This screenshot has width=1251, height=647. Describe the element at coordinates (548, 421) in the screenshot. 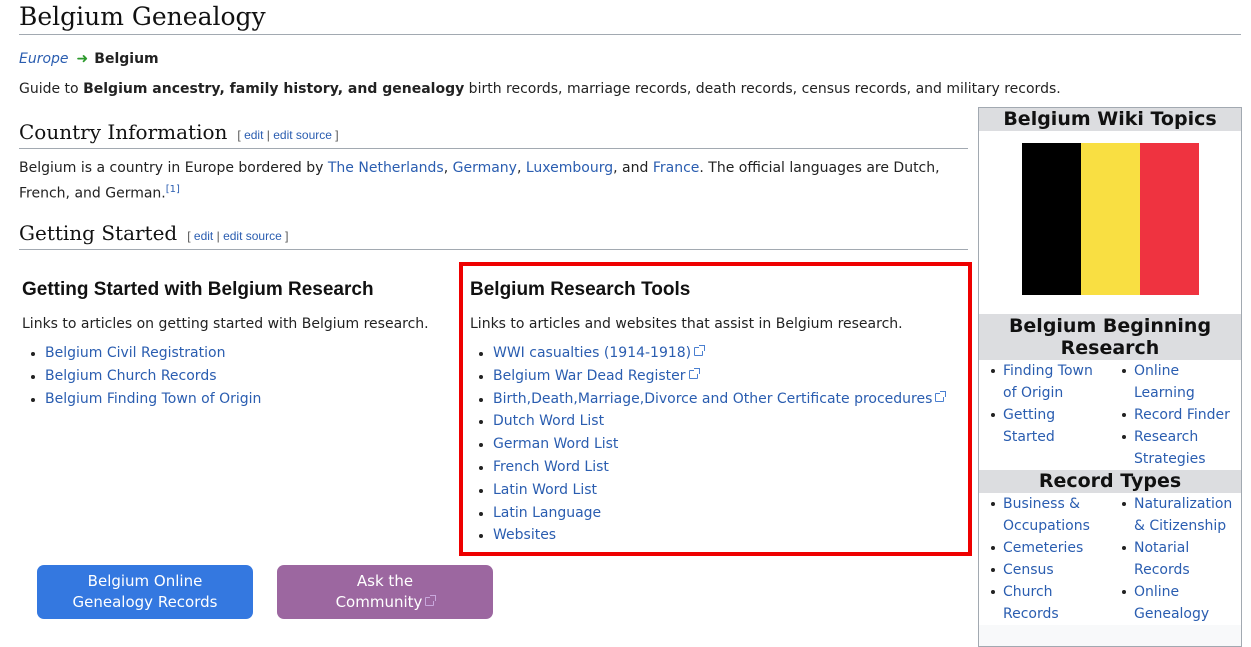

I see `dutch-word-list-link: Dutch Word List` at that location.